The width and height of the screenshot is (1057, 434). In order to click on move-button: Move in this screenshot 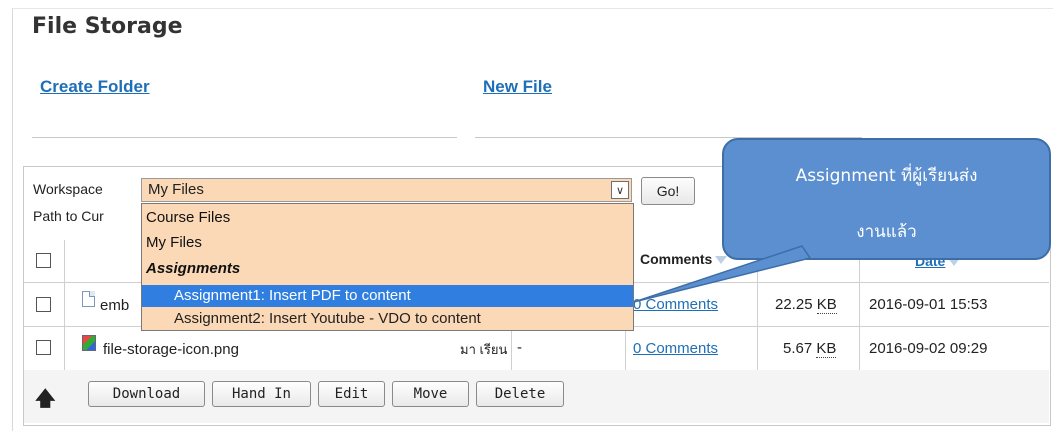, I will do `click(430, 394)`.